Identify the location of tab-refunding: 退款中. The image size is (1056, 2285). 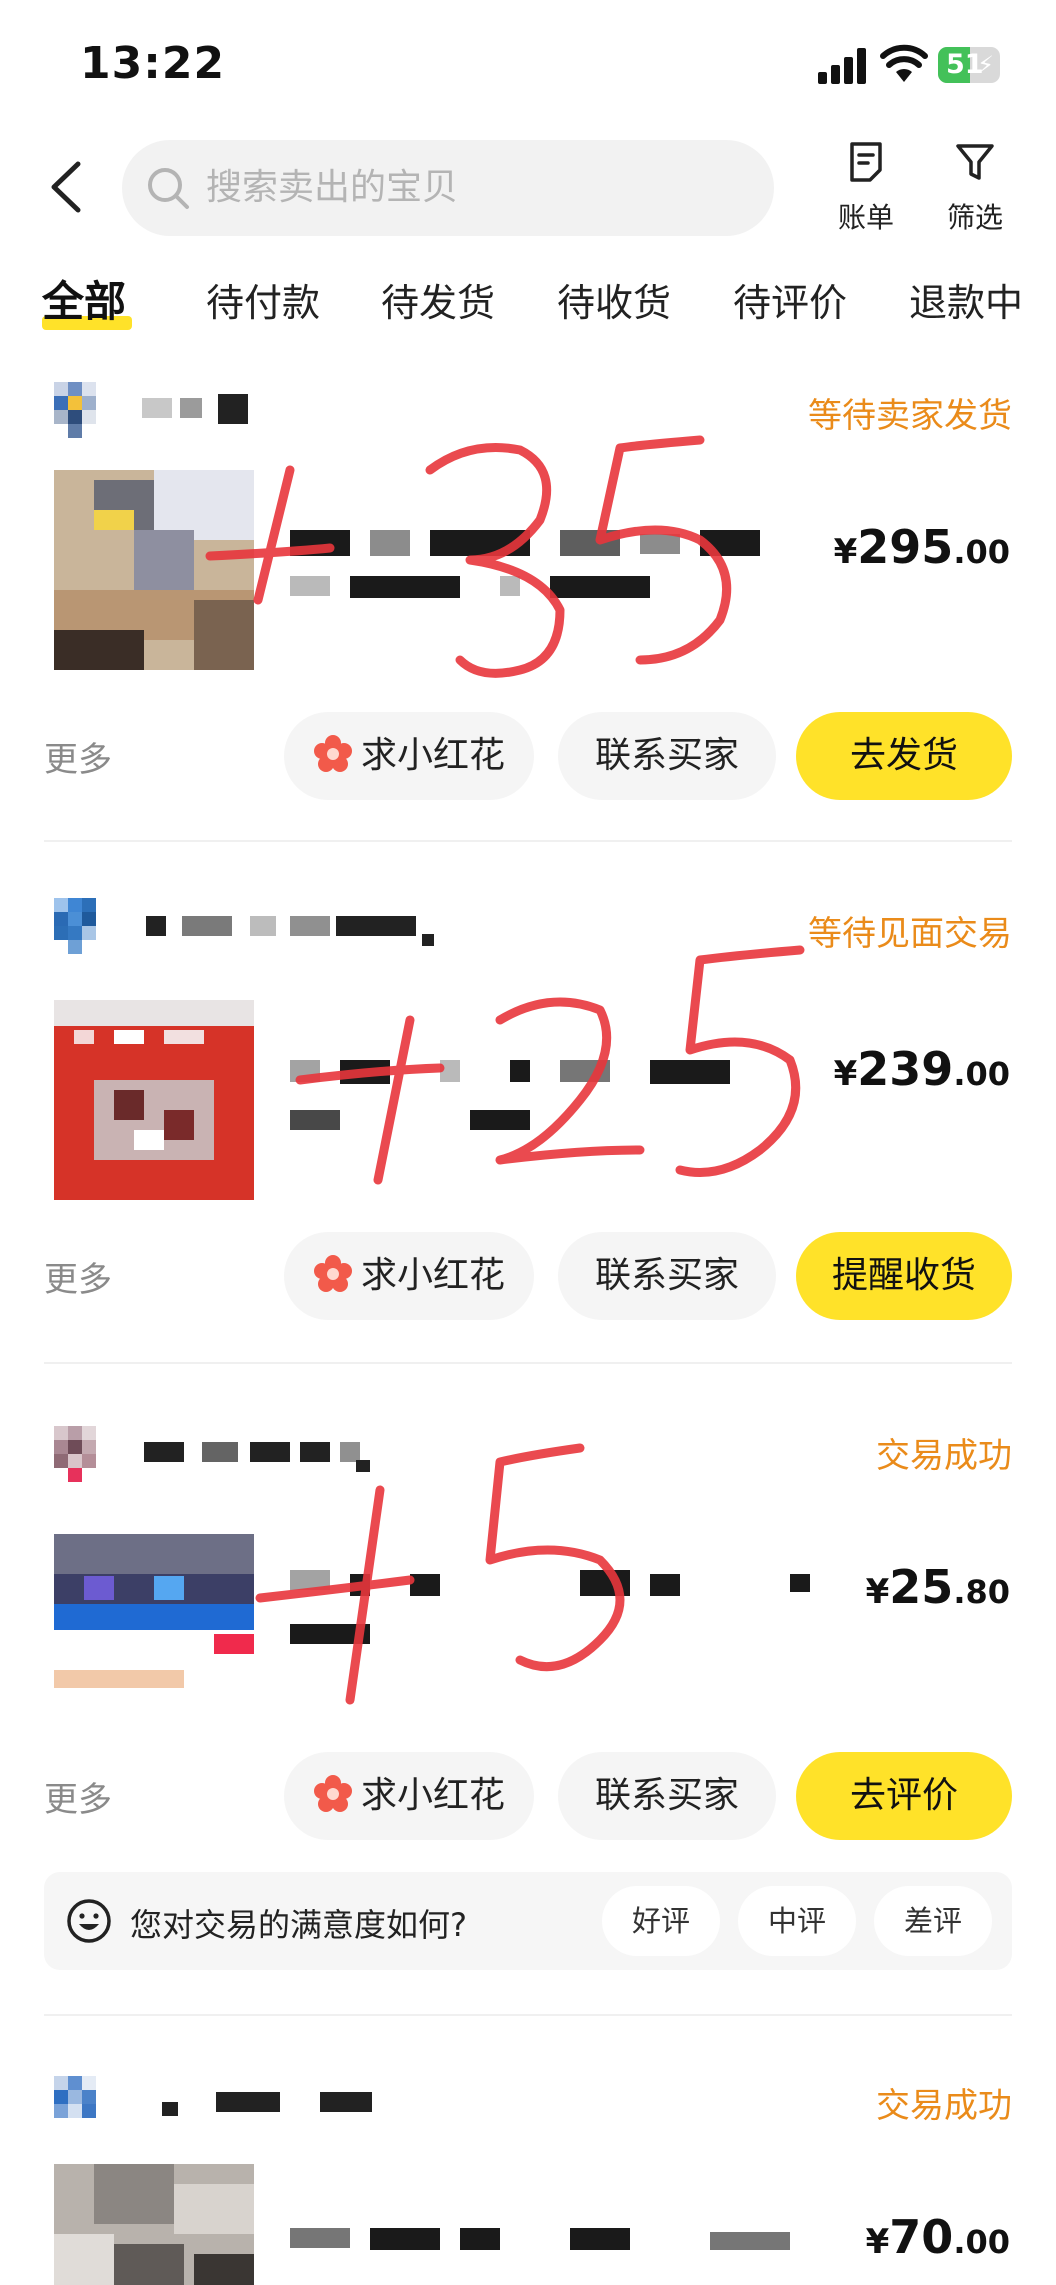
(966, 299).